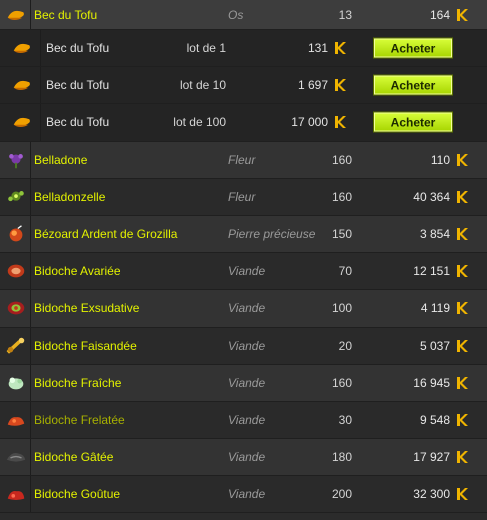  I want to click on item-row: Bidoche Goûtue Viande 200 32 300, so click(243, 495).